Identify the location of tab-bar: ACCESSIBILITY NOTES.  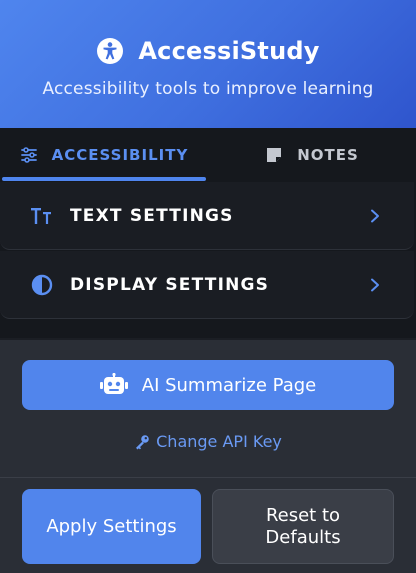
(208, 154).